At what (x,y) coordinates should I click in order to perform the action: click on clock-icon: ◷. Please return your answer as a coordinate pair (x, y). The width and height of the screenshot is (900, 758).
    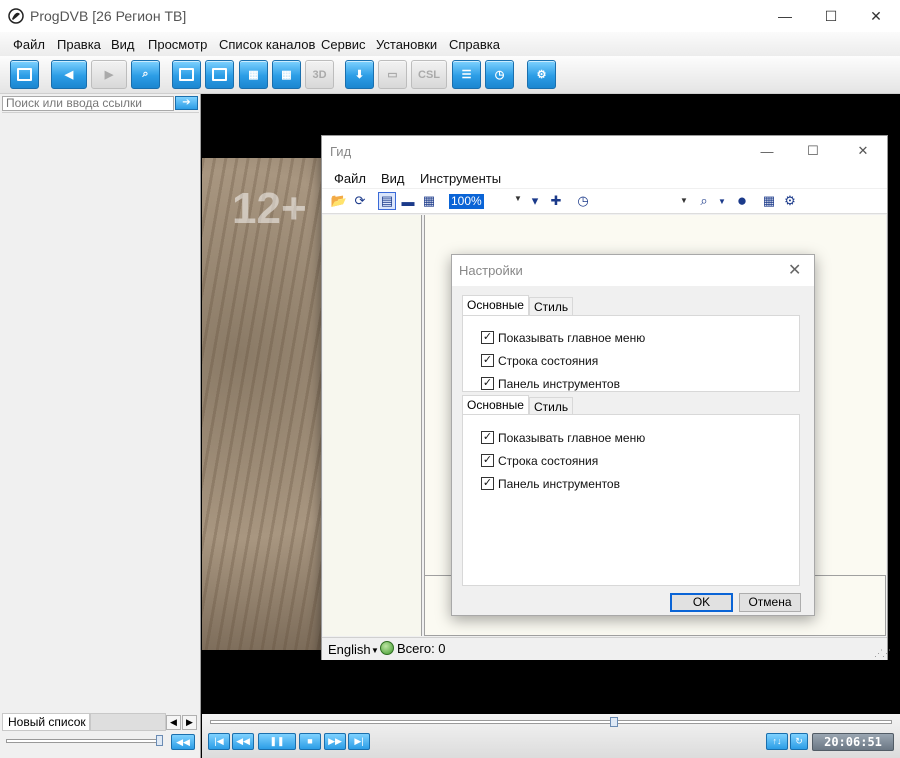
    Looking at the image, I should click on (583, 201).